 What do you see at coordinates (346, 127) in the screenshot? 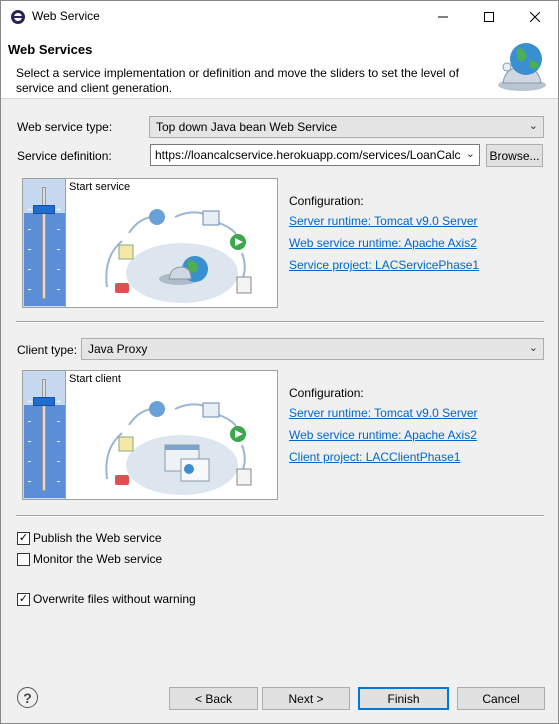
I see `web-service-type-select: Top down Java bean Web Service ⌄` at bounding box center [346, 127].